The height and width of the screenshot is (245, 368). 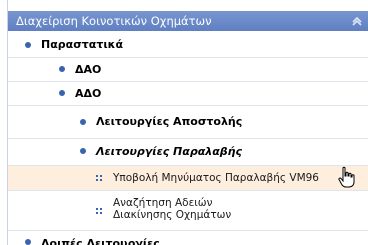 What do you see at coordinates (346, 177) in the screenshot?
I see `hand-cursor-icon` at bounding box center [346, 177].